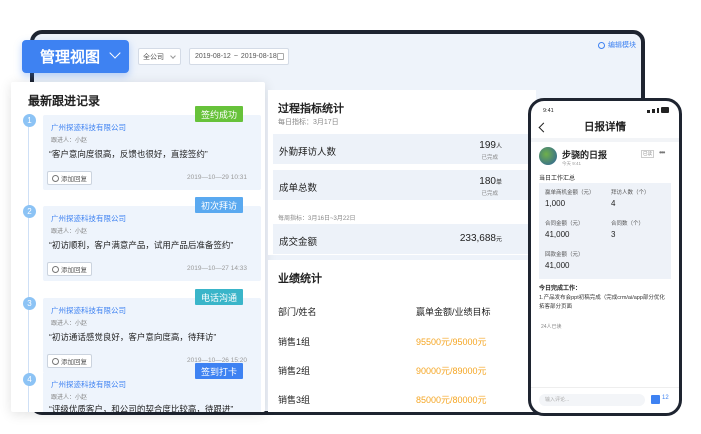 This screenshot has height=434, width=701. Describe the element at coordinates (298, 188) in the screenshot. I see `stat-label: 成单总数` at that location.